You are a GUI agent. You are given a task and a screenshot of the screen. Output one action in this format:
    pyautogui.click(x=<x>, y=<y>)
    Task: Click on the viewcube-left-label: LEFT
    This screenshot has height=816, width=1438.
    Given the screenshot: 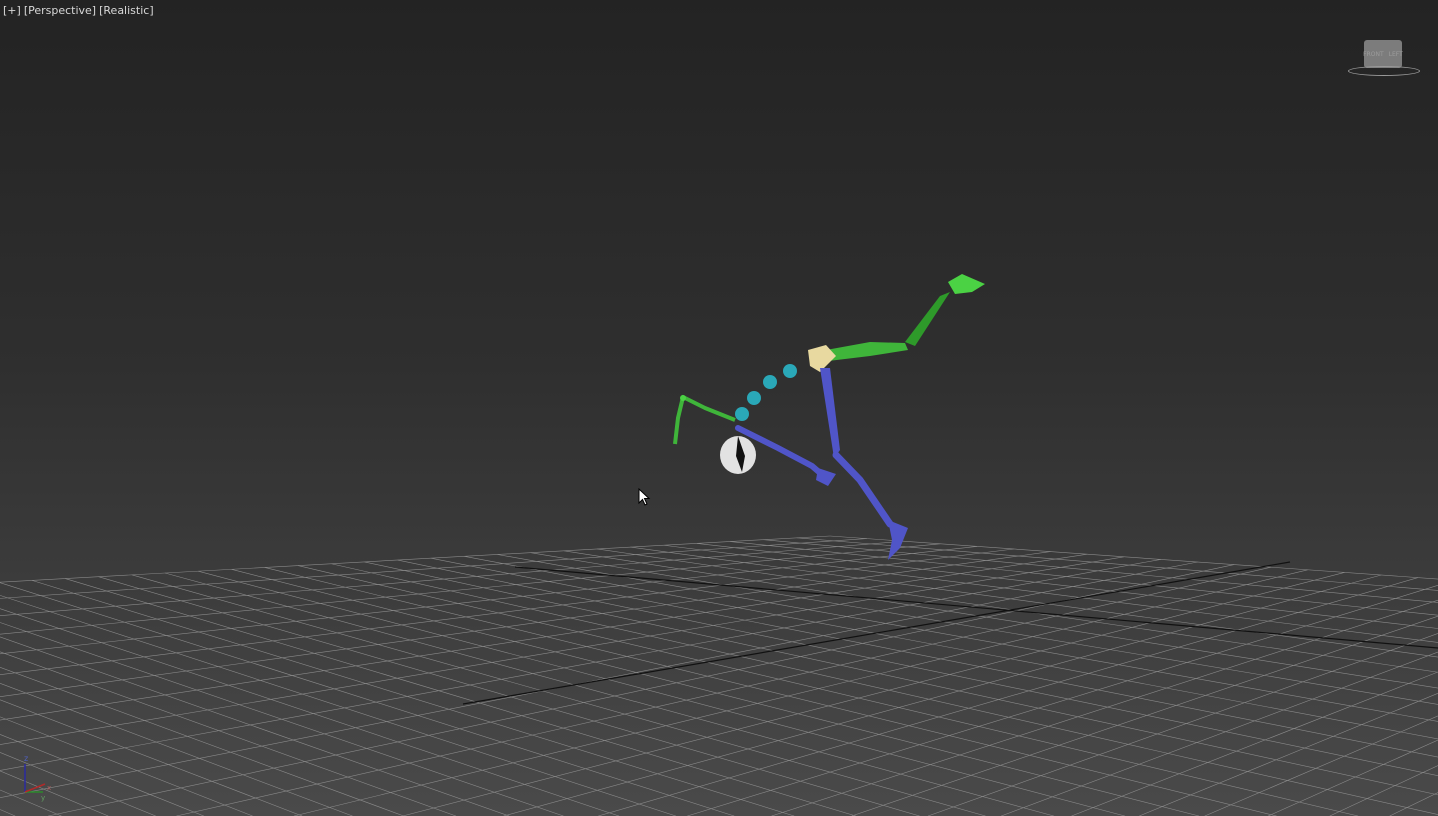 What is the action you would take?
    pyautogui.click(x=1395, y=54)
    